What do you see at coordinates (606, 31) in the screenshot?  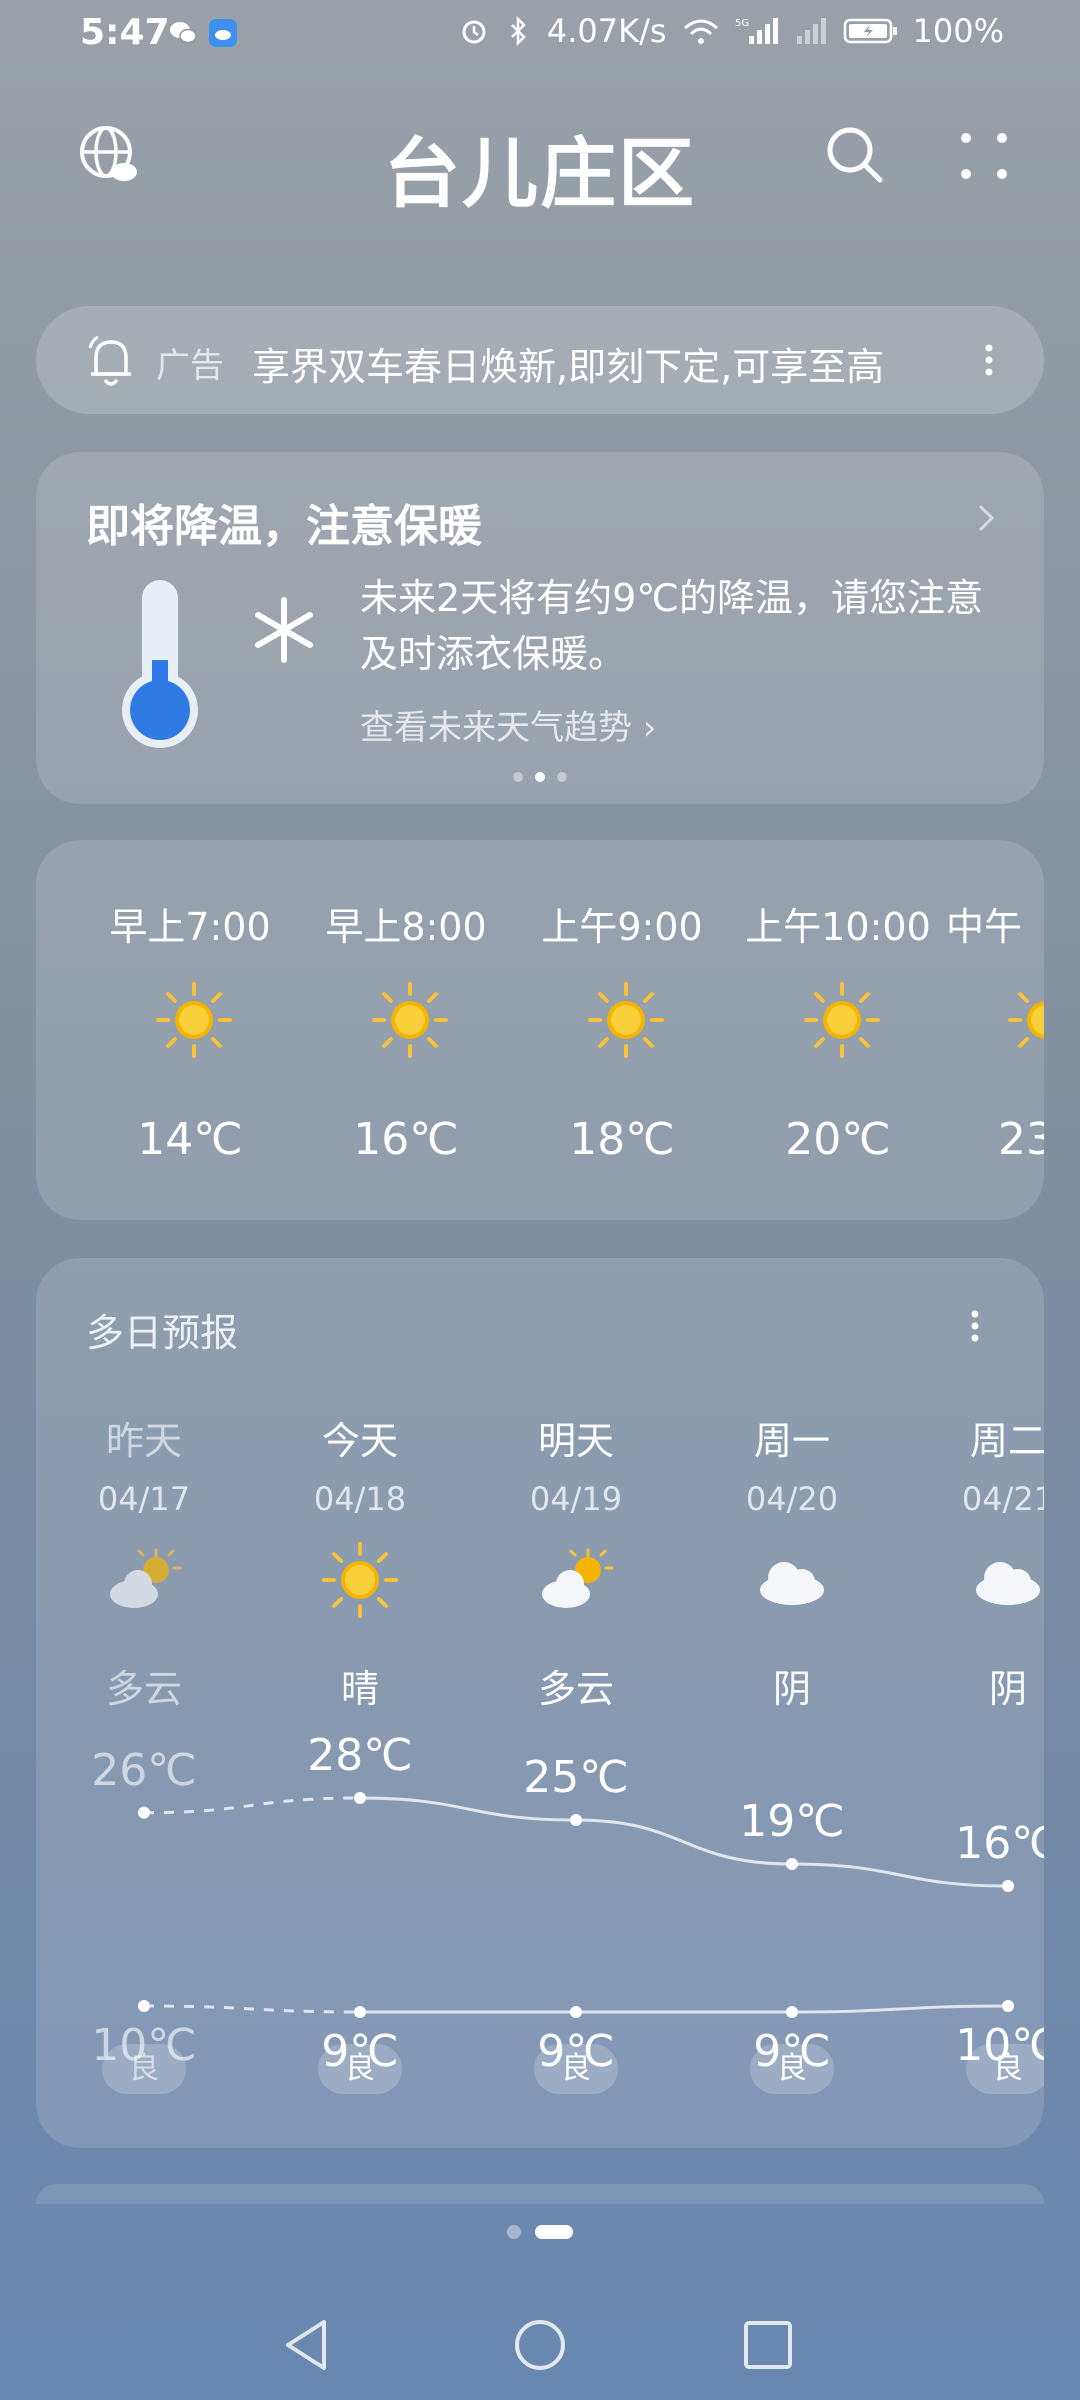 I see `net-speed: 4.07K/s` at bounding box center [606, 31].